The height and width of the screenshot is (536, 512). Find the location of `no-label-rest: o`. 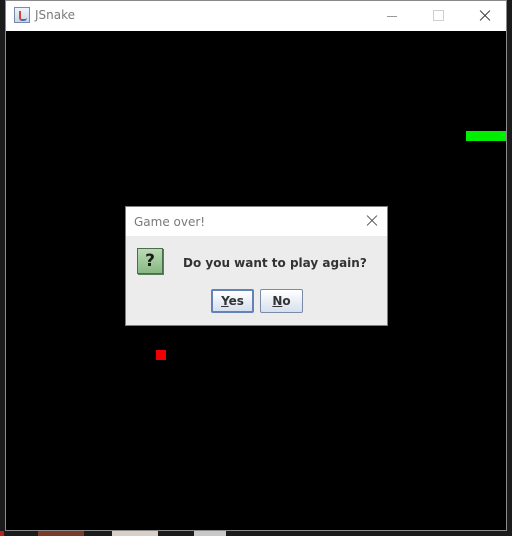

no-label-rest: o is located at coordinates (286, 301).